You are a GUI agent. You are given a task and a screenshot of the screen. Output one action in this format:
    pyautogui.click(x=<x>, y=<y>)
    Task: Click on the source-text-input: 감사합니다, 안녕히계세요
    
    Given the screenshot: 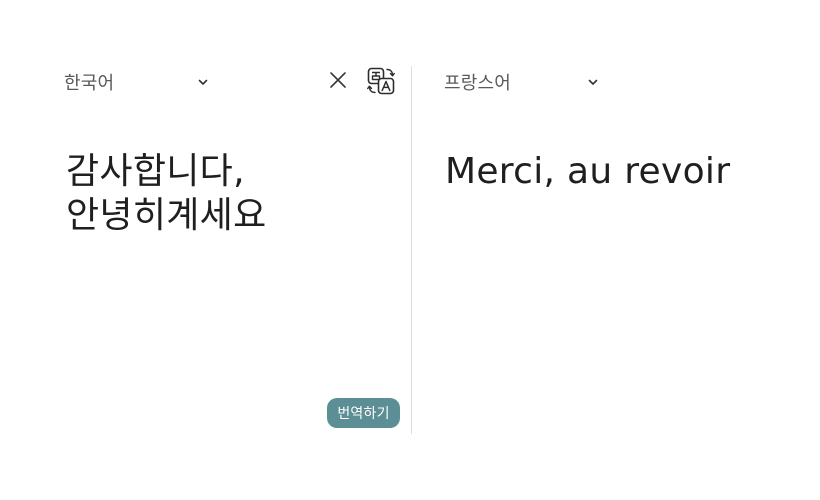 What is the action you would take?
    pyautogui.click(x=226, y=194)
    